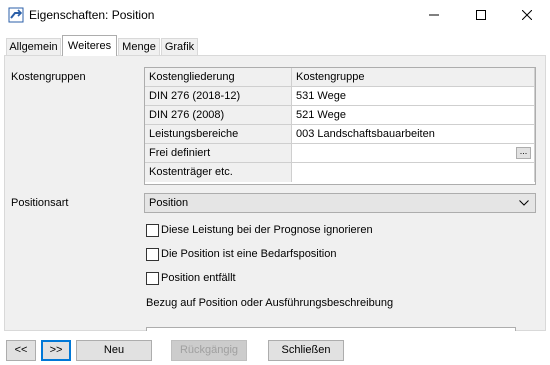 This screenshot has height=365, width=550. I want to click on tab-allgemein: Allgemein, so click(33, 46).